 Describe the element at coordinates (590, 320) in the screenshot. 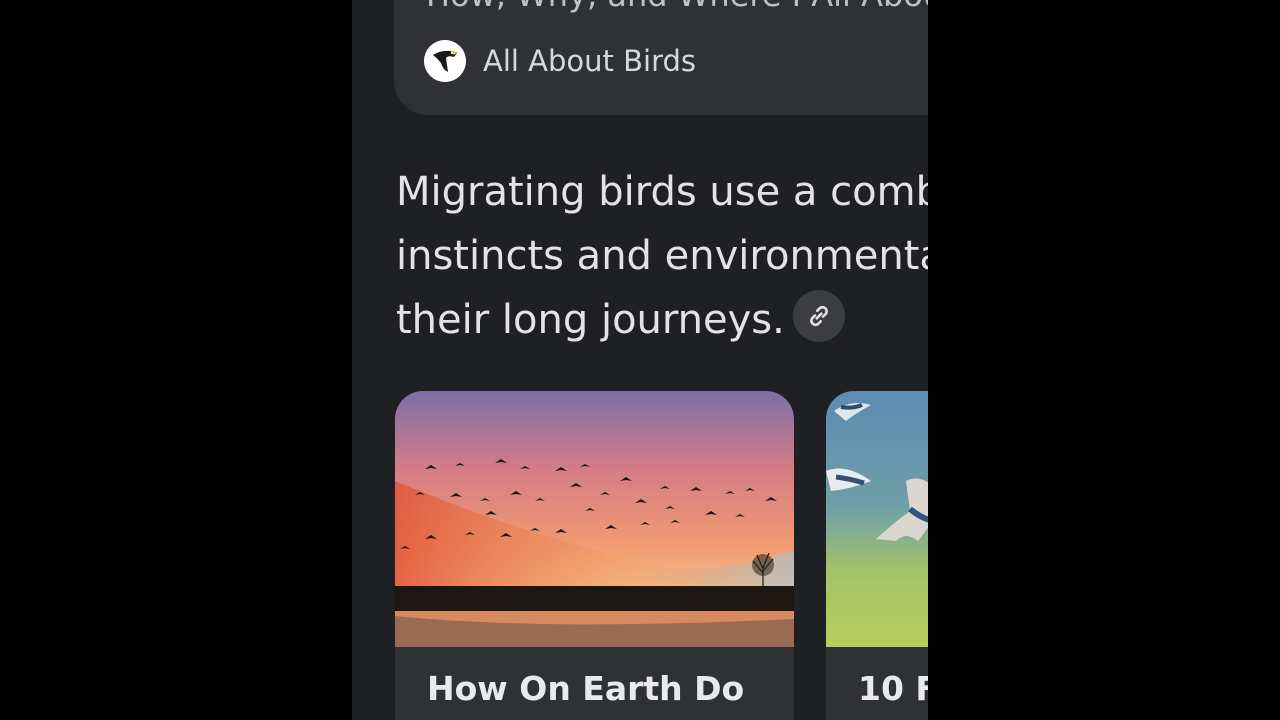

I see `answer-line-3-text: their long journeys.` at that location.